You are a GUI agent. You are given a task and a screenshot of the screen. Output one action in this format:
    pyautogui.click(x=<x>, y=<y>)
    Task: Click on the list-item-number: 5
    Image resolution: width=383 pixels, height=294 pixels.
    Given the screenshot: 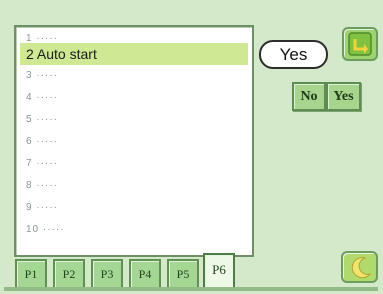 What is the action you would take?
    pyautogui.click(x=29, y=119)
    